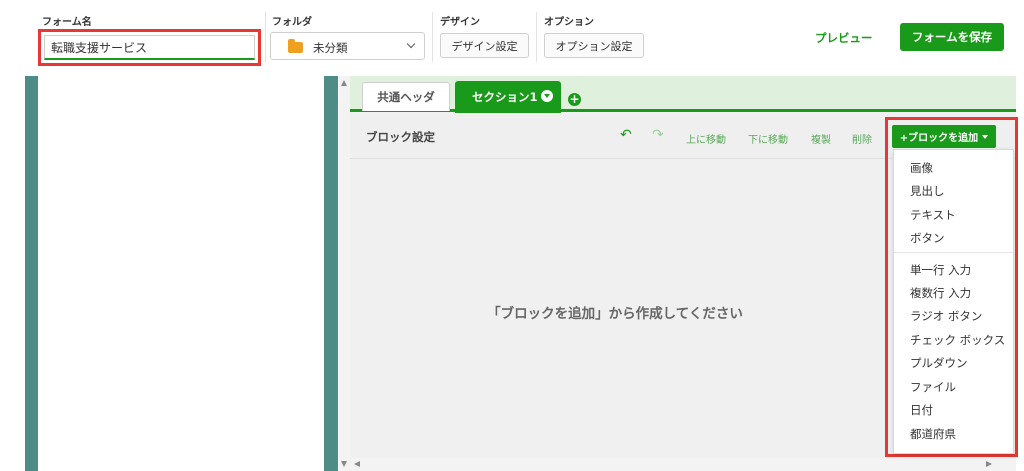  I want to click on add-section-icon: +, so click(574, 99).